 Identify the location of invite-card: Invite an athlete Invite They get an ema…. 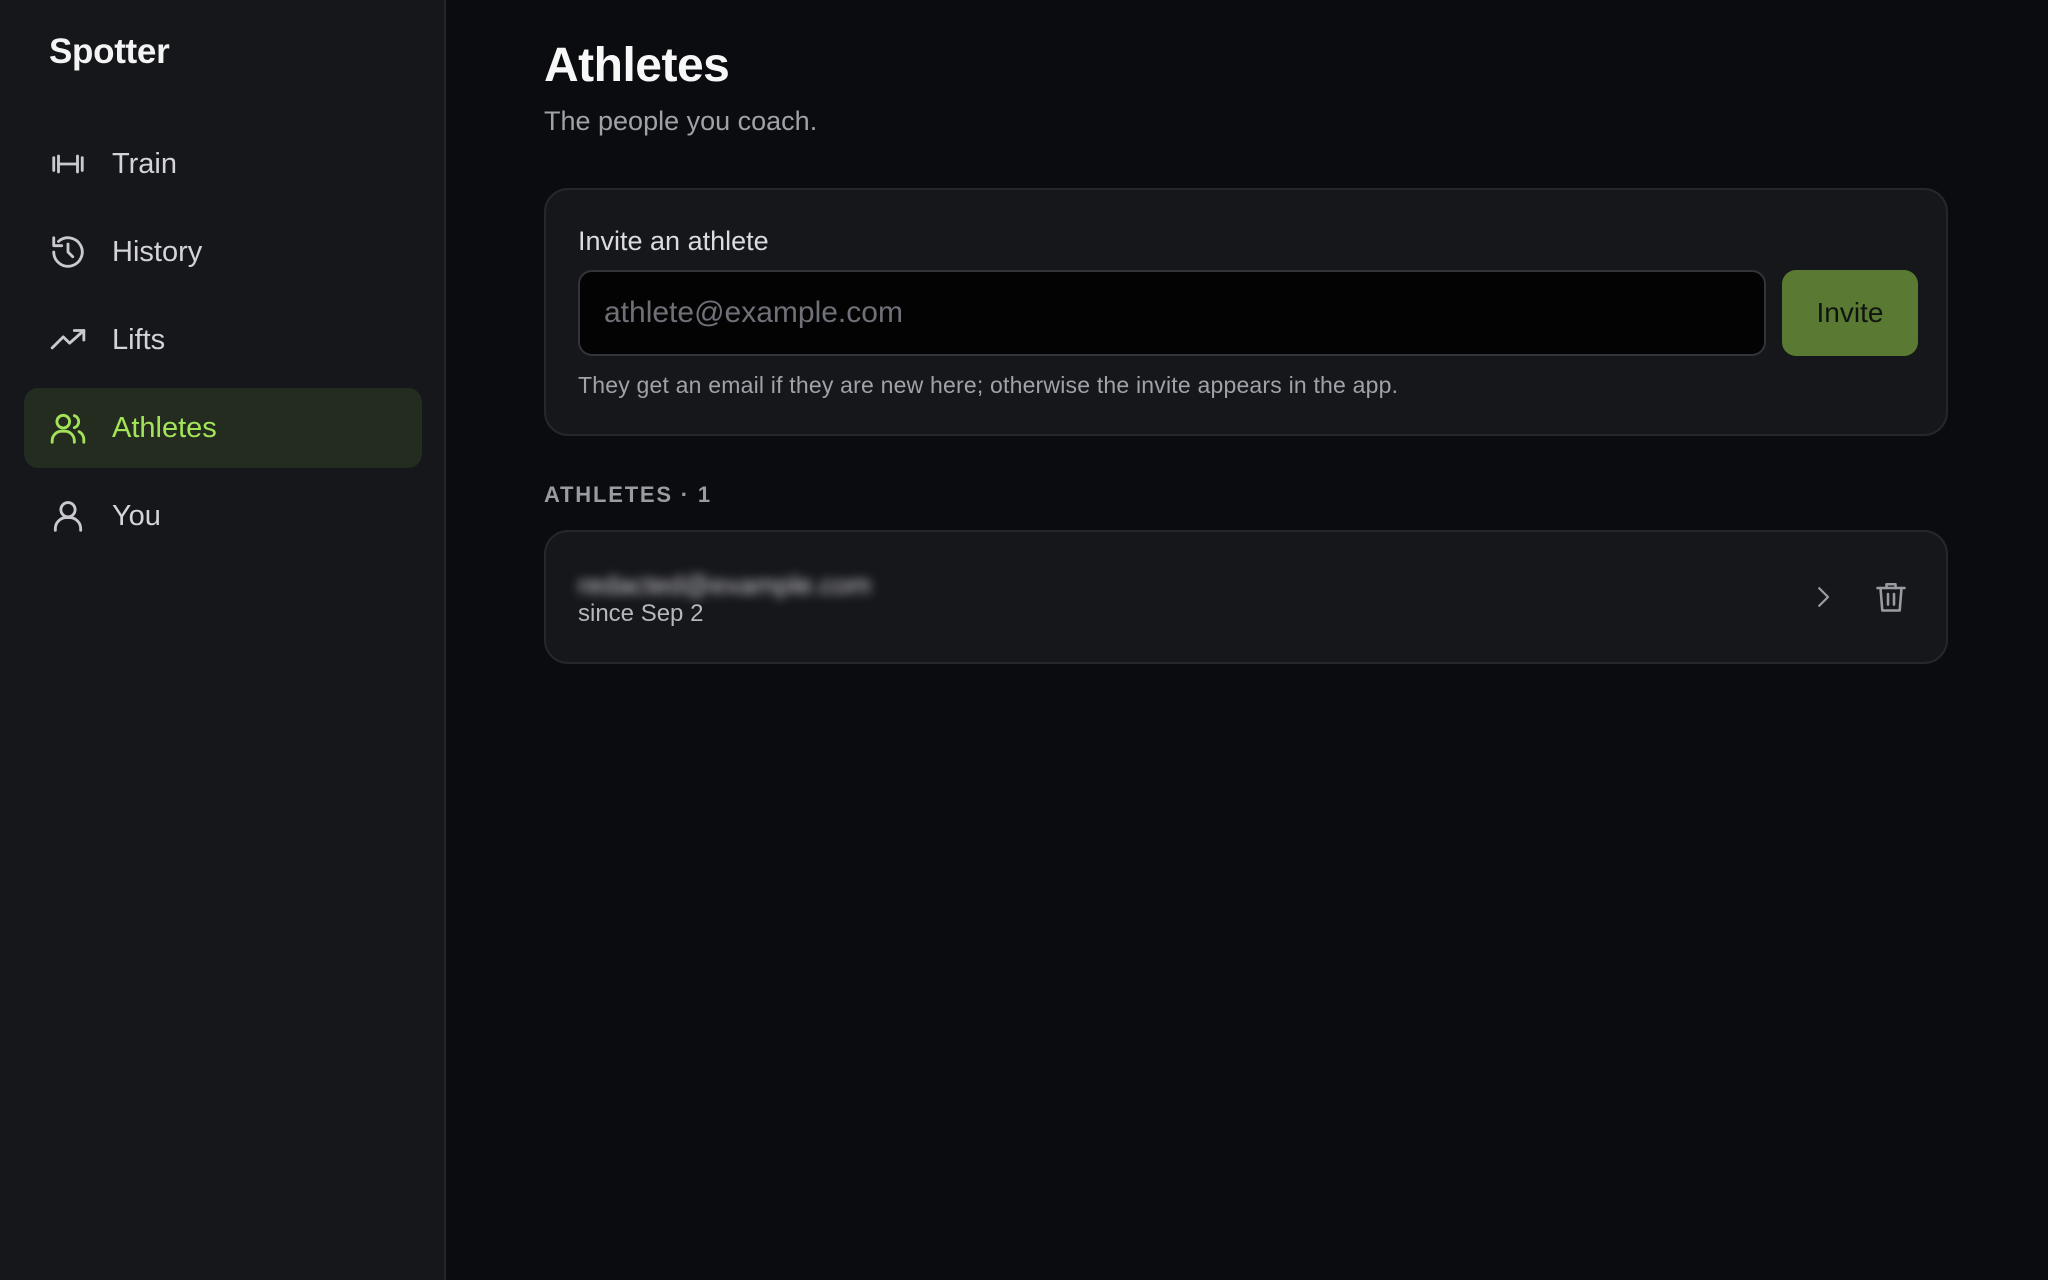
(1246, 312).